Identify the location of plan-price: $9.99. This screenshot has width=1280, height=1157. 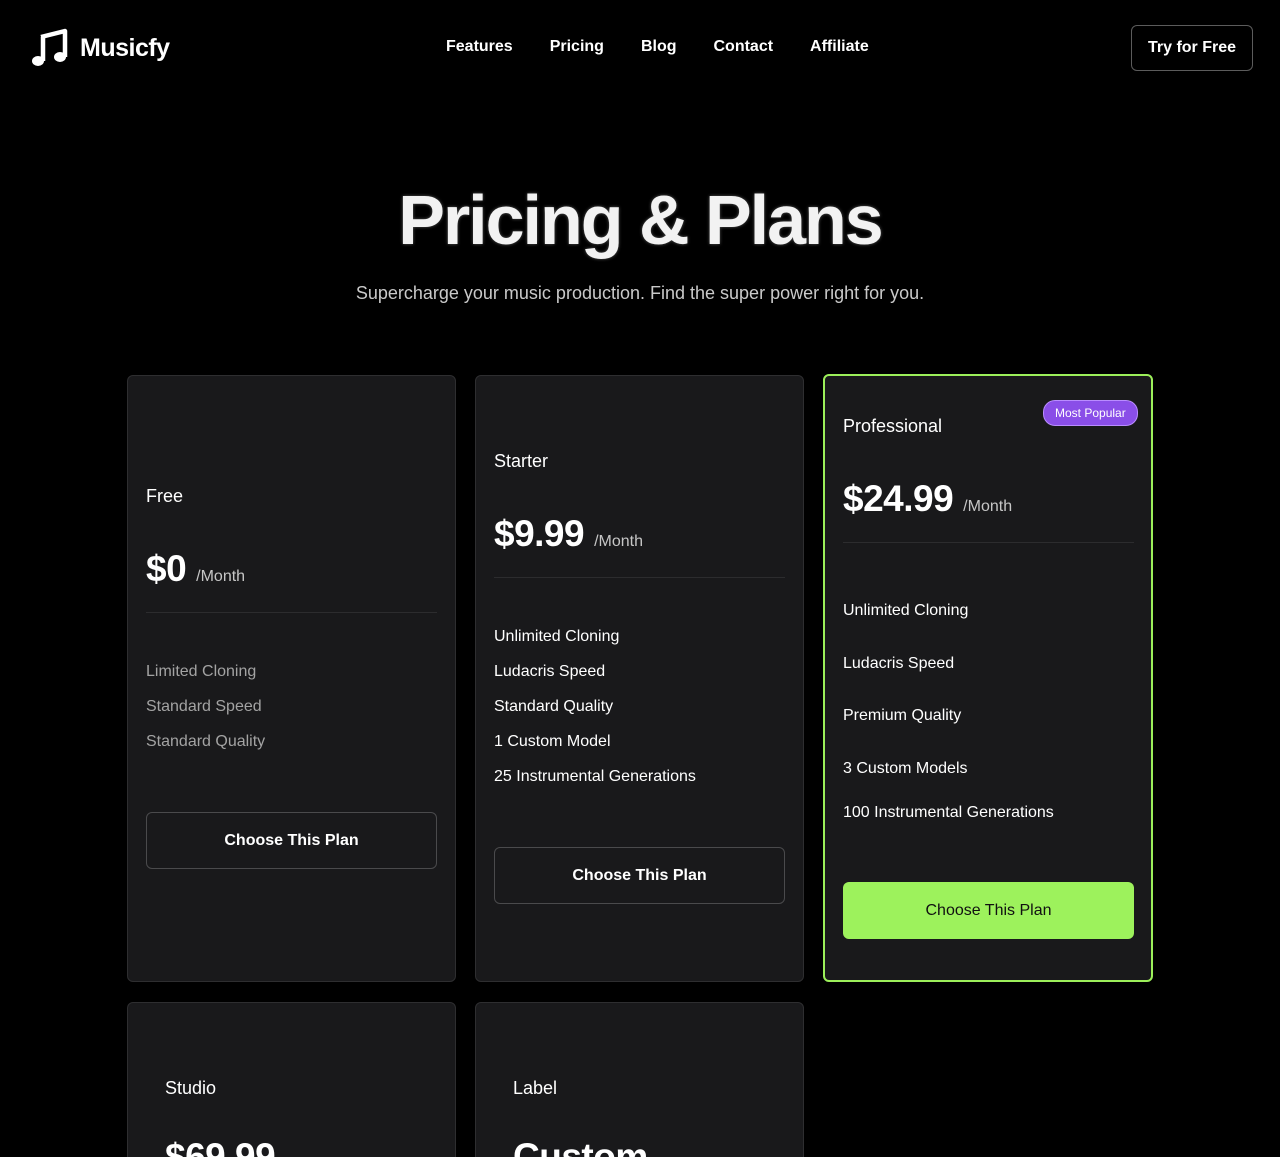
(539, 533).